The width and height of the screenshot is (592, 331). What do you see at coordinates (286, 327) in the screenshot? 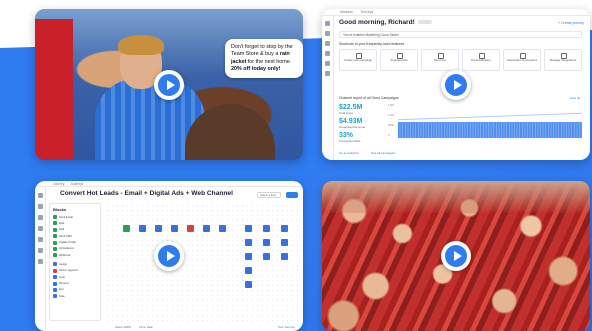
I see `journey-bottom-link: Test Journey` at bounding box center [286, 327].